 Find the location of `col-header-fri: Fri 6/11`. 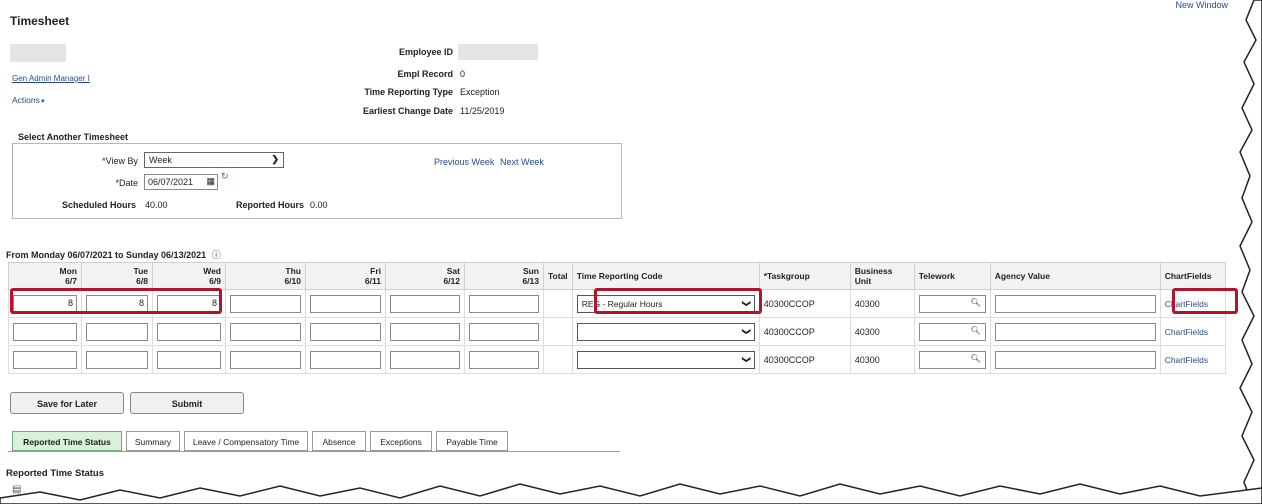

col-header-fri: Fri 6/11 is located at coordinates (345, 276).